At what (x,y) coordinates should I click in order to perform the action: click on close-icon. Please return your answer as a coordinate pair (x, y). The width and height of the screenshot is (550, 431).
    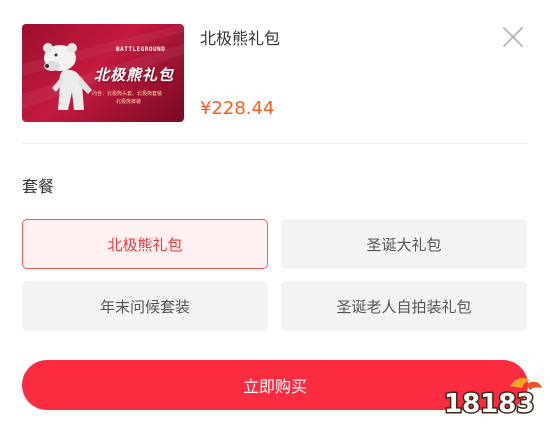
    Looking at the image, I should click on (513, 37).